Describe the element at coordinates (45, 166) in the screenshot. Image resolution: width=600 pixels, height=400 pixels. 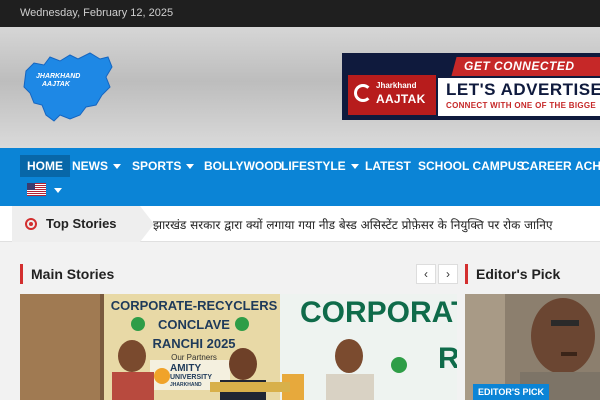
I see `nav-item-home: HOME` at that location.